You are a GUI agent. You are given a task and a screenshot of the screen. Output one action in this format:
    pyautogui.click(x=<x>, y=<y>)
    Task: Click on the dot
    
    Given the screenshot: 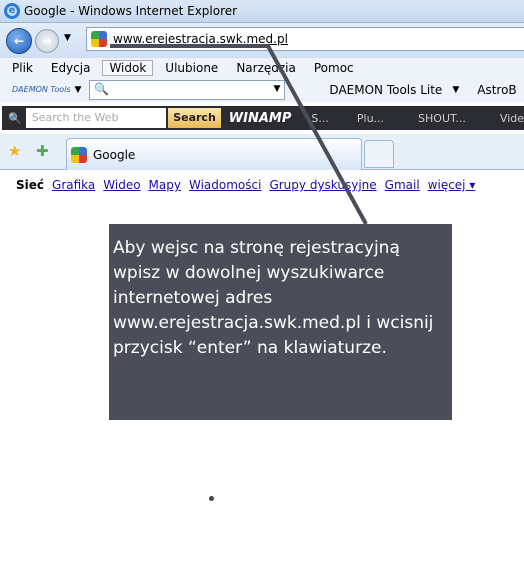 What is the action you would take?
    pyautogui.click(x=211, y=498)
    